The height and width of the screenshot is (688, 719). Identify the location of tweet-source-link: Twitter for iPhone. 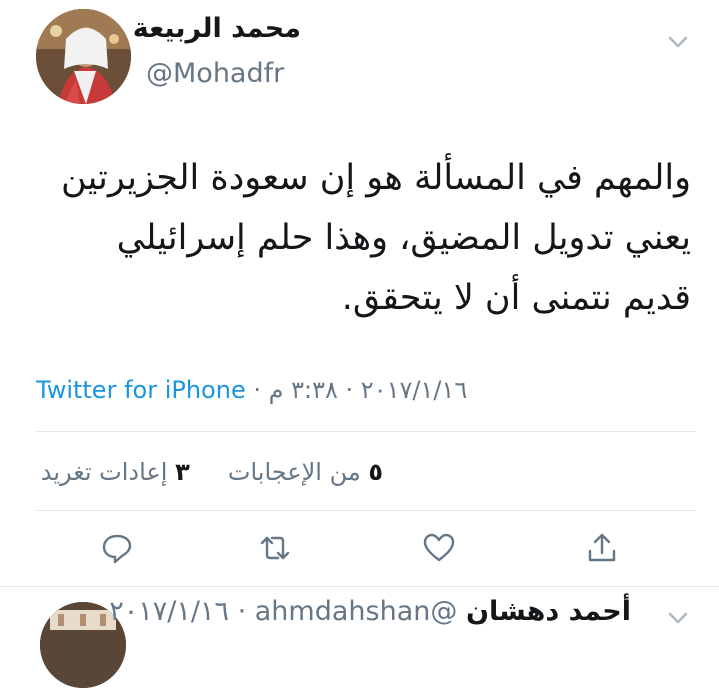
(141, 390).